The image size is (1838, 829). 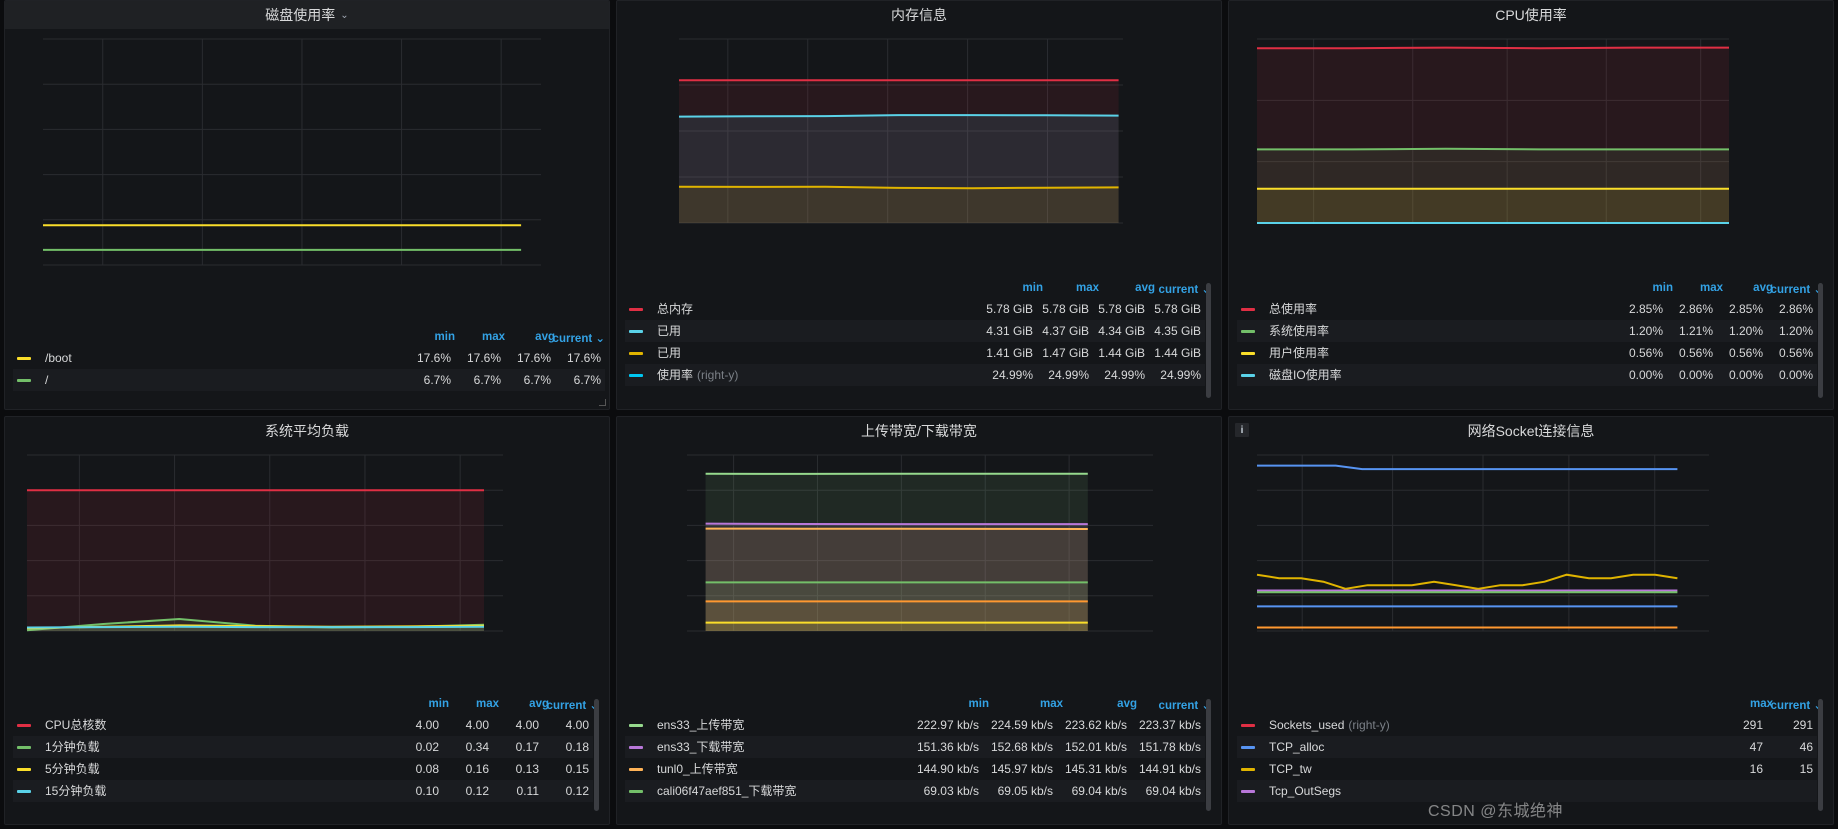 I want to click on panel-title-bar: 网络Socket连接信息, so click(x=1531, y=431).